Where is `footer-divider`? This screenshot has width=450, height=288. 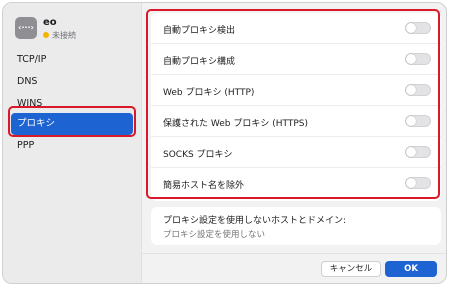
footer-divider is located at coordinates (294, 253).